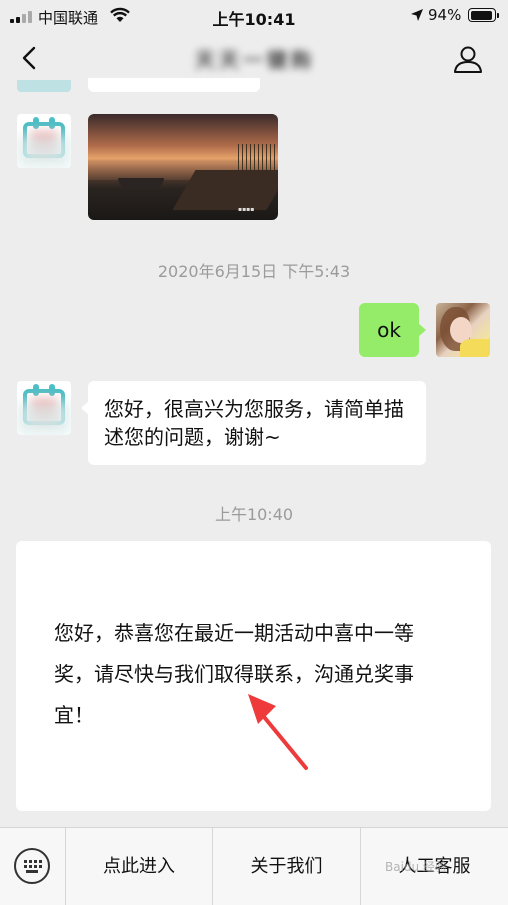 Image resolution: width=508 pixels, height=905 pixels. Describe the element at coordinates (416, 867) in the screenshot. I see `baidu-watermark: Baidu 经验` at that location.